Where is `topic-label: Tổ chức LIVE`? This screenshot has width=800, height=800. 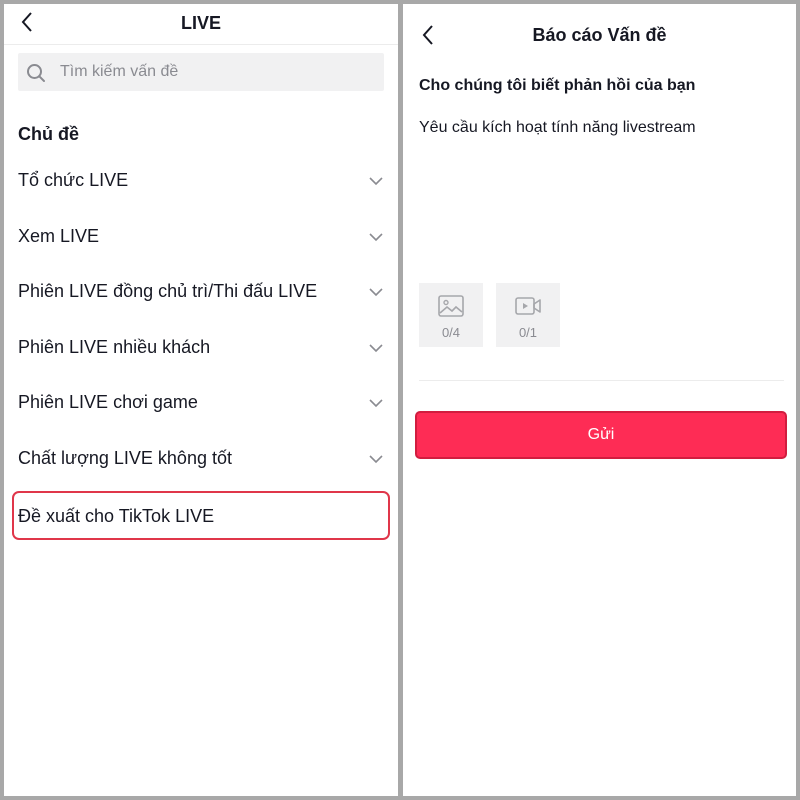 topic-label: Tổ chức LIVE is located at coordinates (73, 180).